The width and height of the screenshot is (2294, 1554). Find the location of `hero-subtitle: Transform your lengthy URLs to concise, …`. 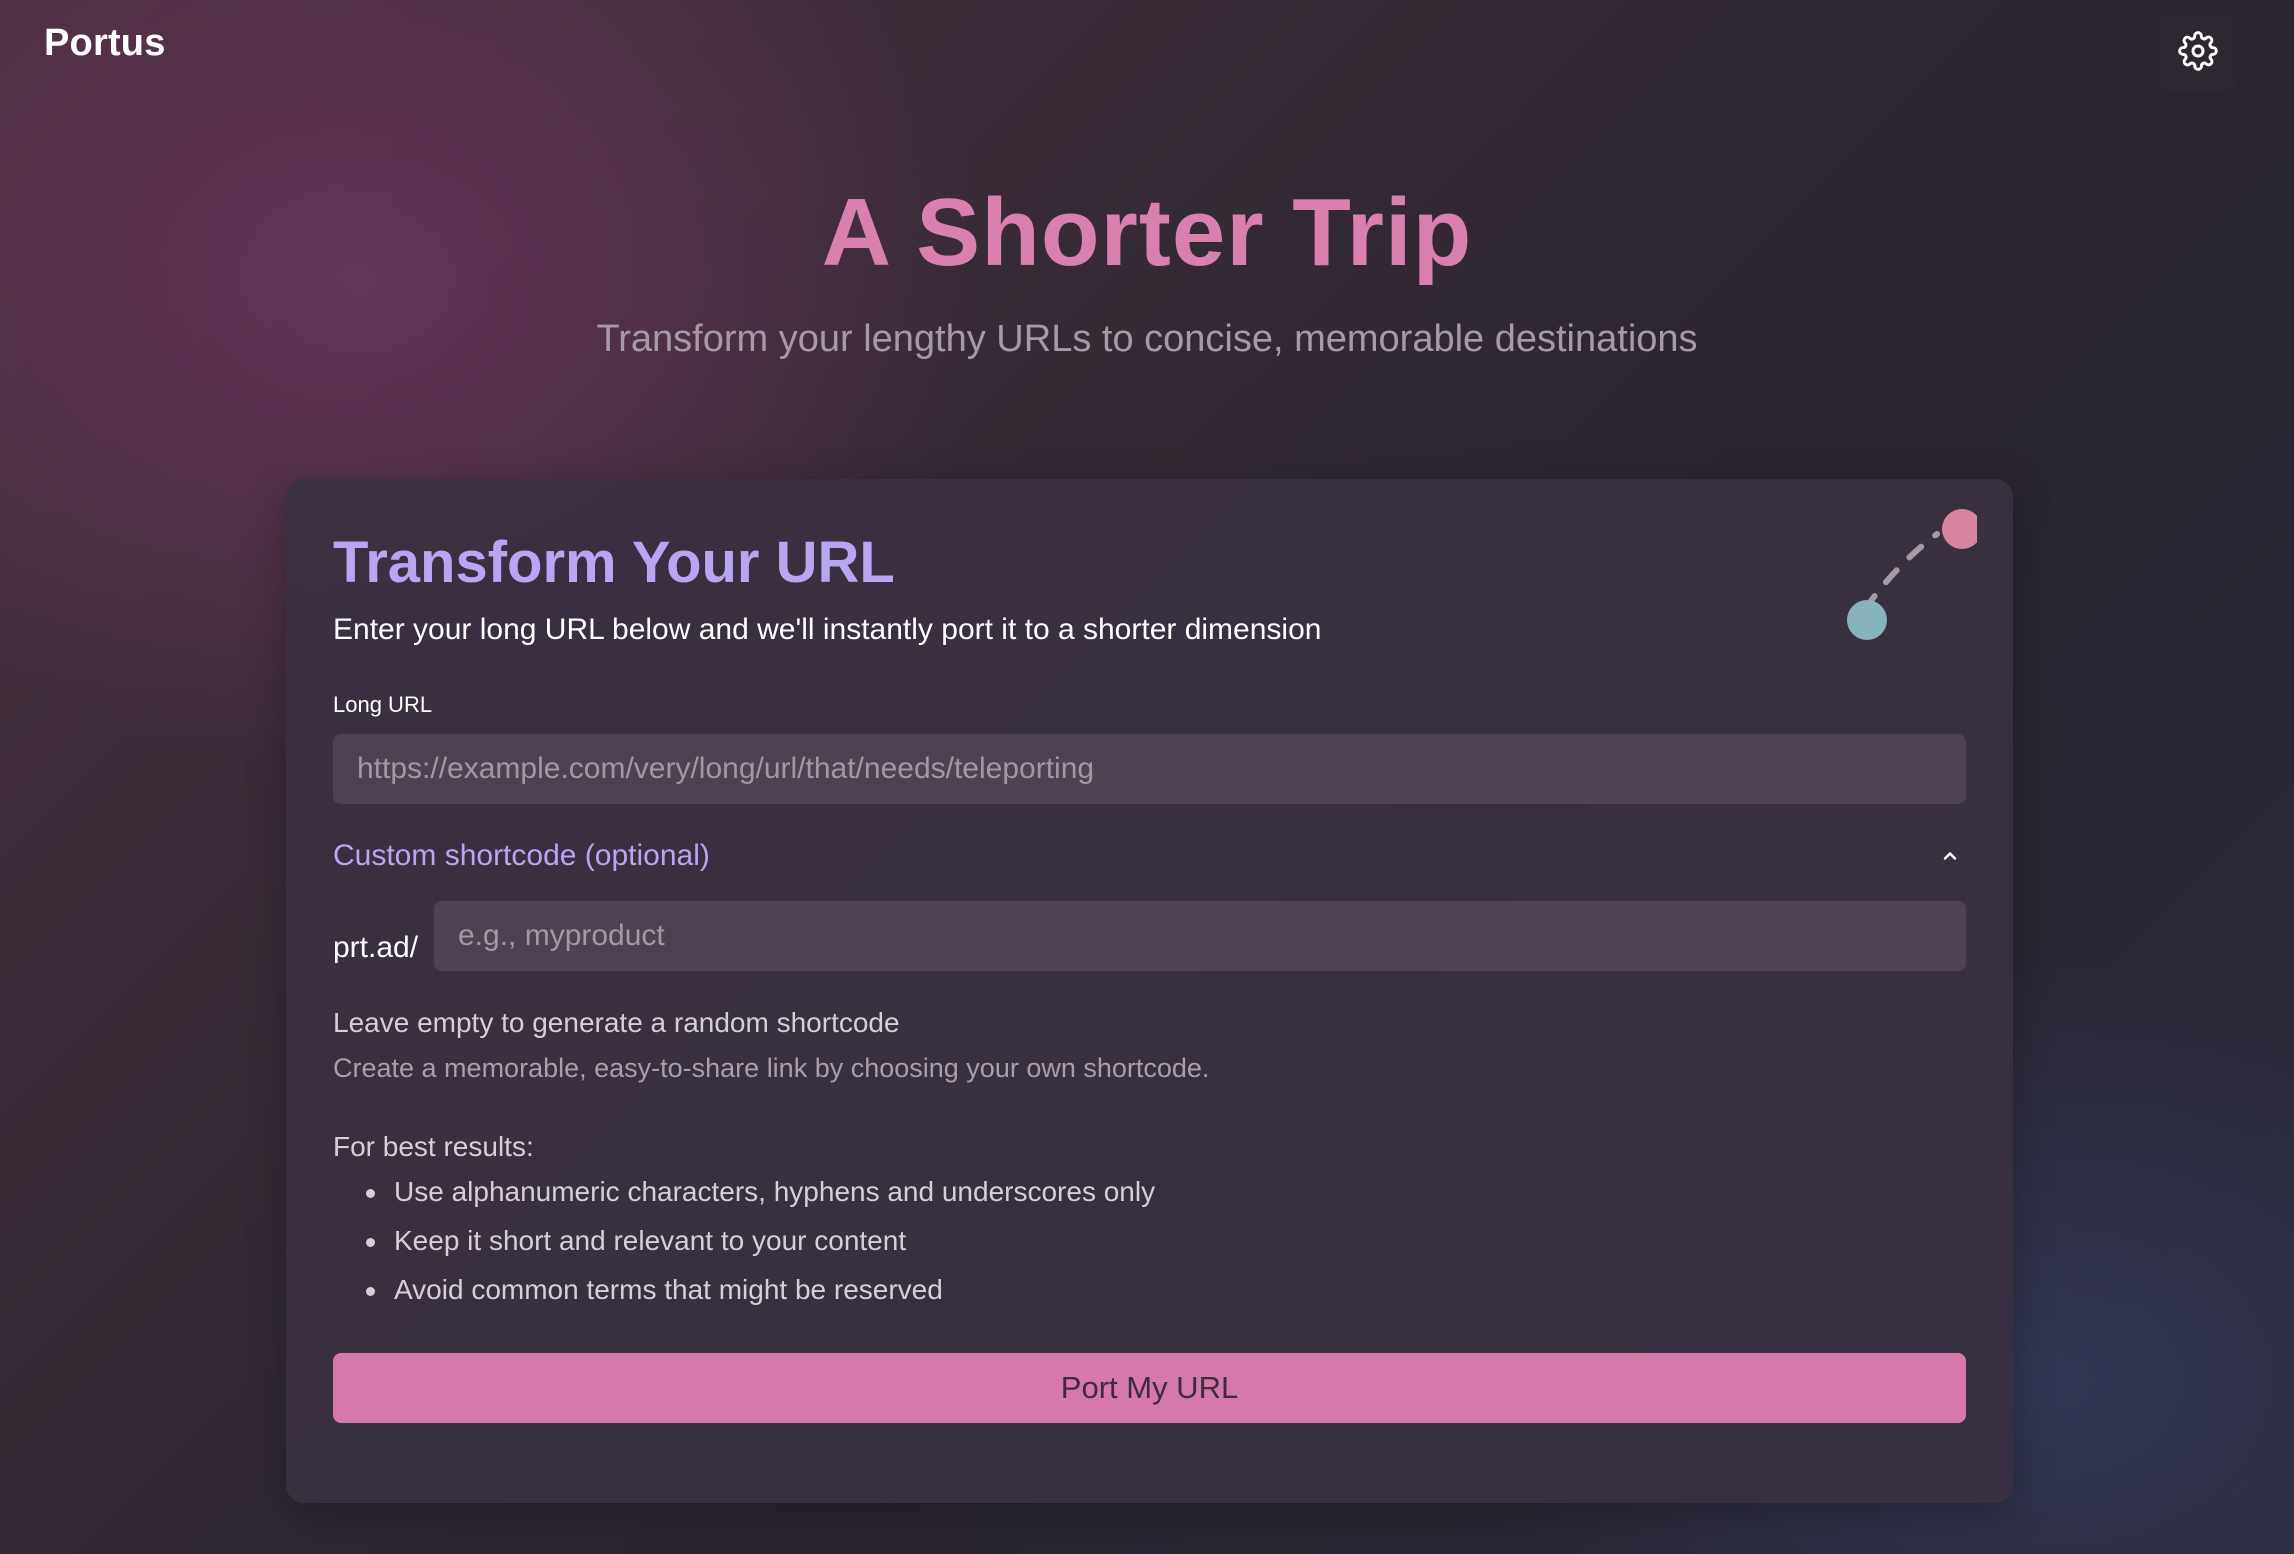

hero-subtitle: Transform your lengthy URLs to concise, … is located at coordinates (1147, 339).